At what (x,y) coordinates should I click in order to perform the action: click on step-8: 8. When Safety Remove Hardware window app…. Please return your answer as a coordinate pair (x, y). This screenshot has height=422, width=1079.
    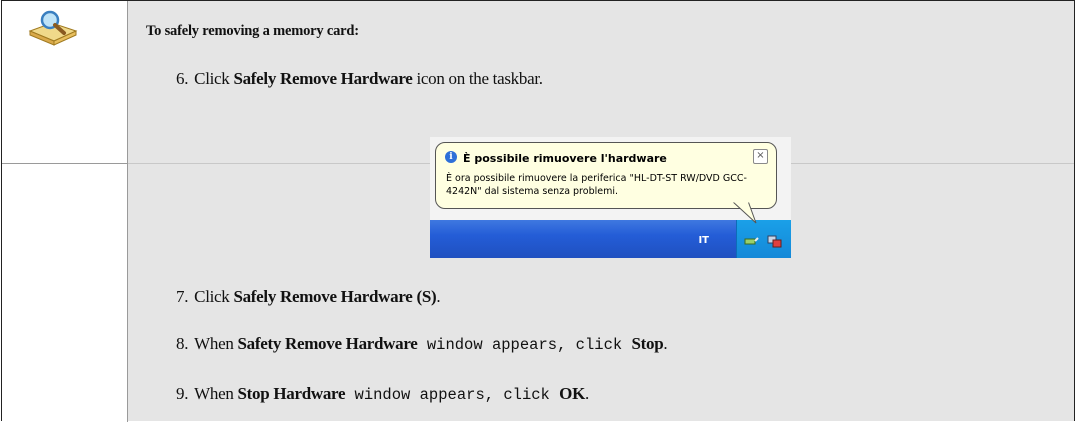
    Looking at the image, I should click on (422, 344).